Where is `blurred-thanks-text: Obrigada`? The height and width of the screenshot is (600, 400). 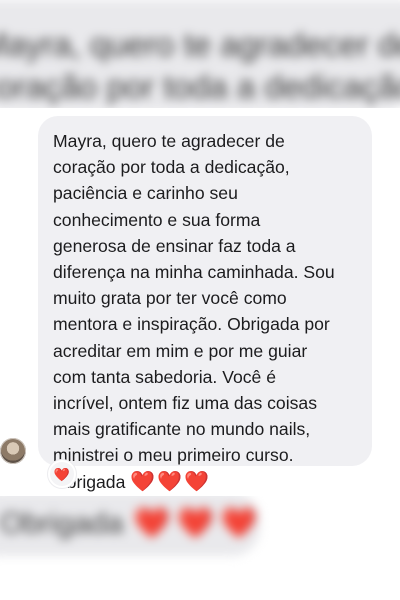 blurred-thanks-text: Obrigada is located at coordinates (62, 523).